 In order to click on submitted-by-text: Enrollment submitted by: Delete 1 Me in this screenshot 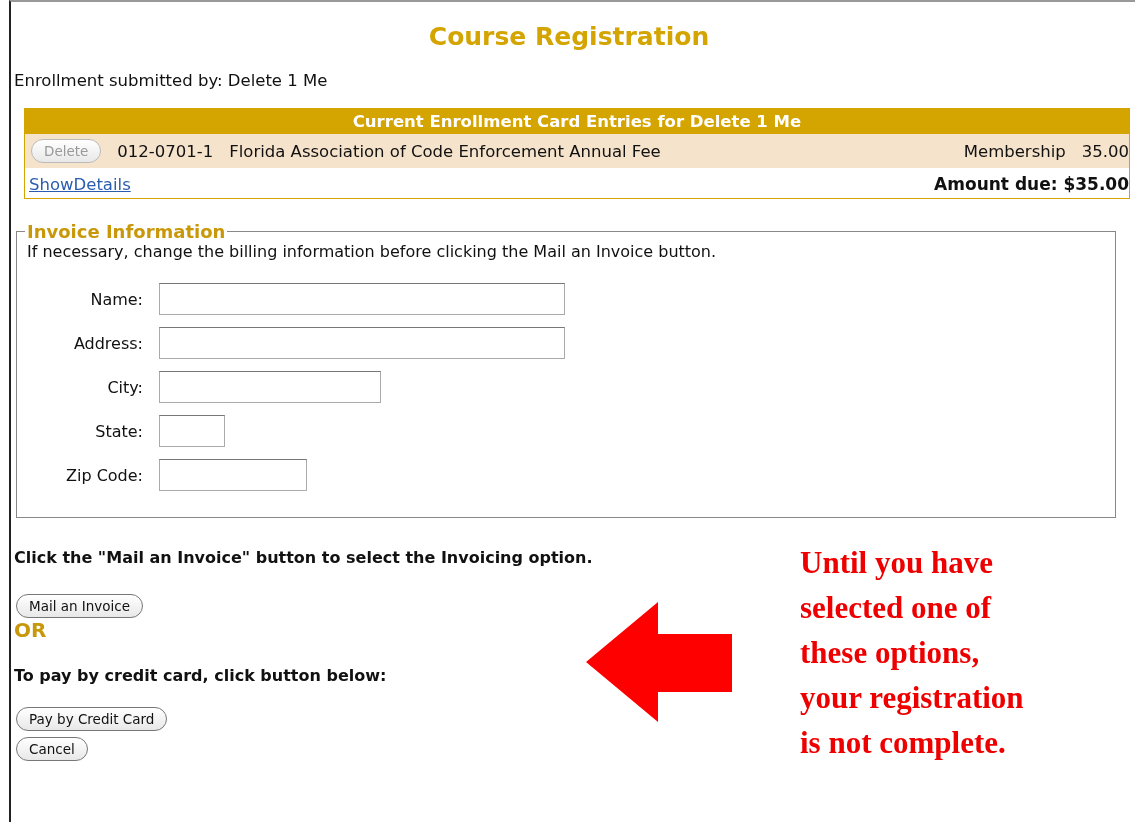, I will do `click(171, 80)`.